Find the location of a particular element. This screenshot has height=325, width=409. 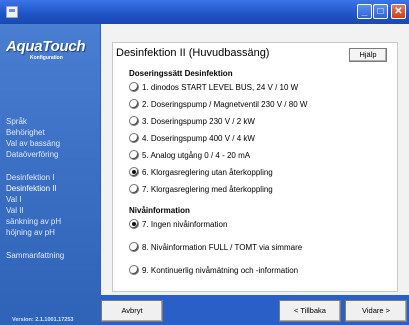

dosing-option-5: 5. Analog utgång 0 / 4 - 20 mA is located at coordinates (189, 155).